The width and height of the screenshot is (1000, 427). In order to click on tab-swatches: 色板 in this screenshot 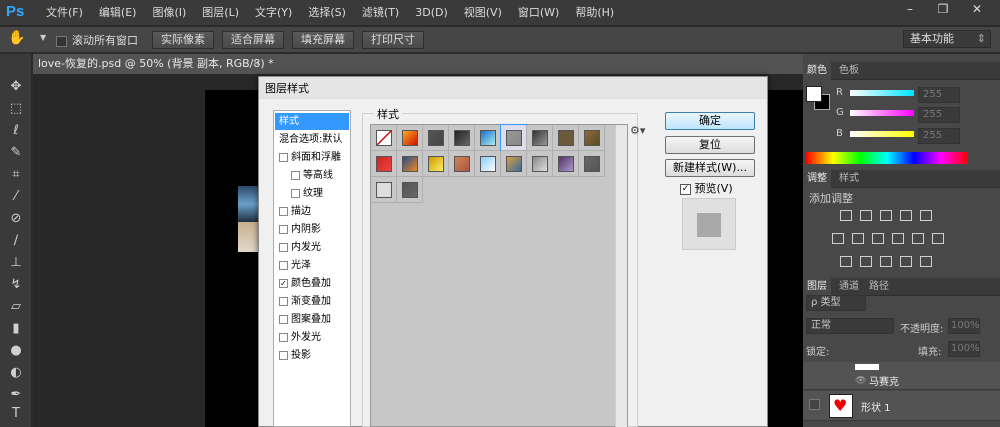, I will do `click(849, 71)`.